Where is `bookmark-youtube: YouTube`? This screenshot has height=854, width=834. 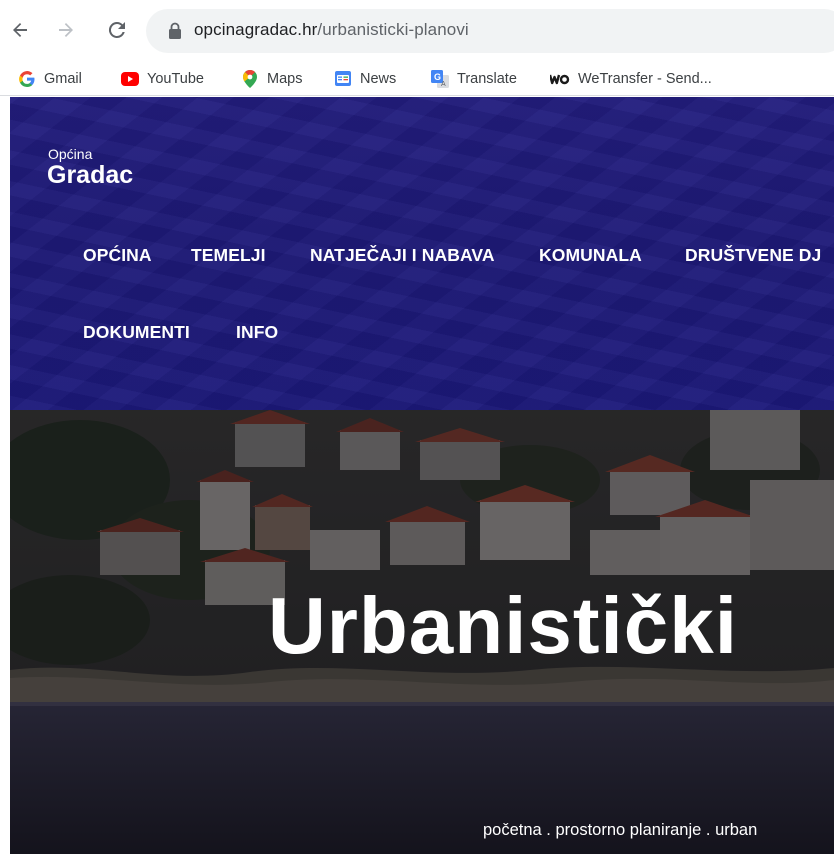
bookmark-youtube: YouTube is located at coordinates (162, 79).